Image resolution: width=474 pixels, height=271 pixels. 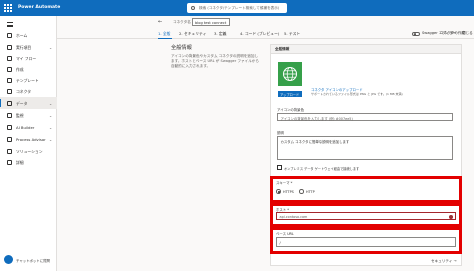 I want to click on search-icon, so click(x=193, y=7).